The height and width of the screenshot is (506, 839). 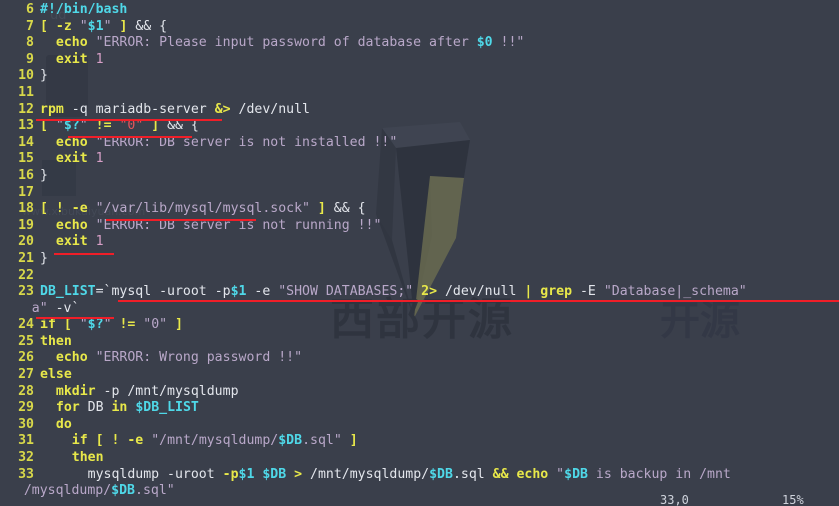 What do you see at coordinates (26, 225) in the screenshot?
I see `line-number: 19` at bounding box center [26, 225].